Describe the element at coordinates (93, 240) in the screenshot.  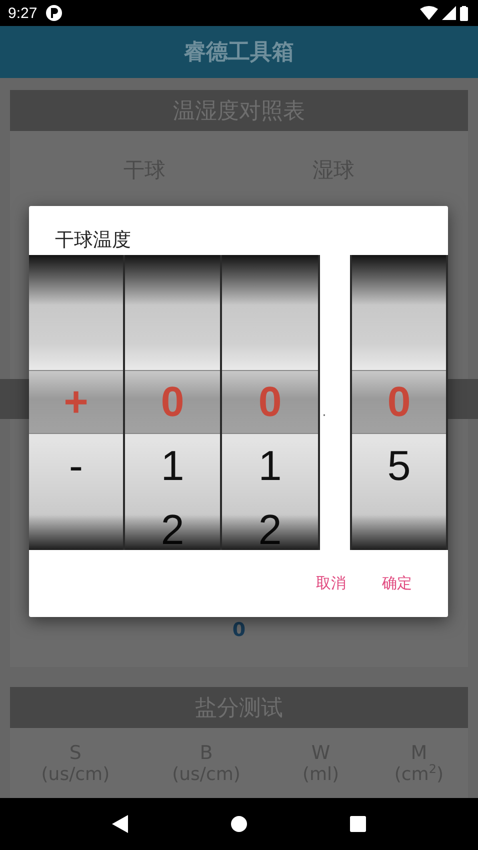
I see `dialog-title: 干球温度` at that location.